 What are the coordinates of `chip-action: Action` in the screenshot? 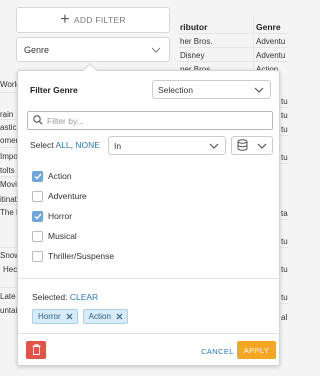 It's located at (105, 316).